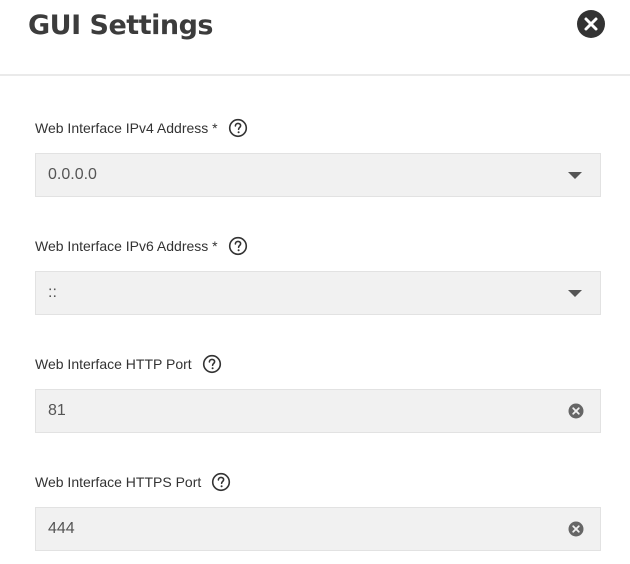  I want to click on ipv6-address-field: Web Interface IPv6 Address * ::, so click(318, 275).